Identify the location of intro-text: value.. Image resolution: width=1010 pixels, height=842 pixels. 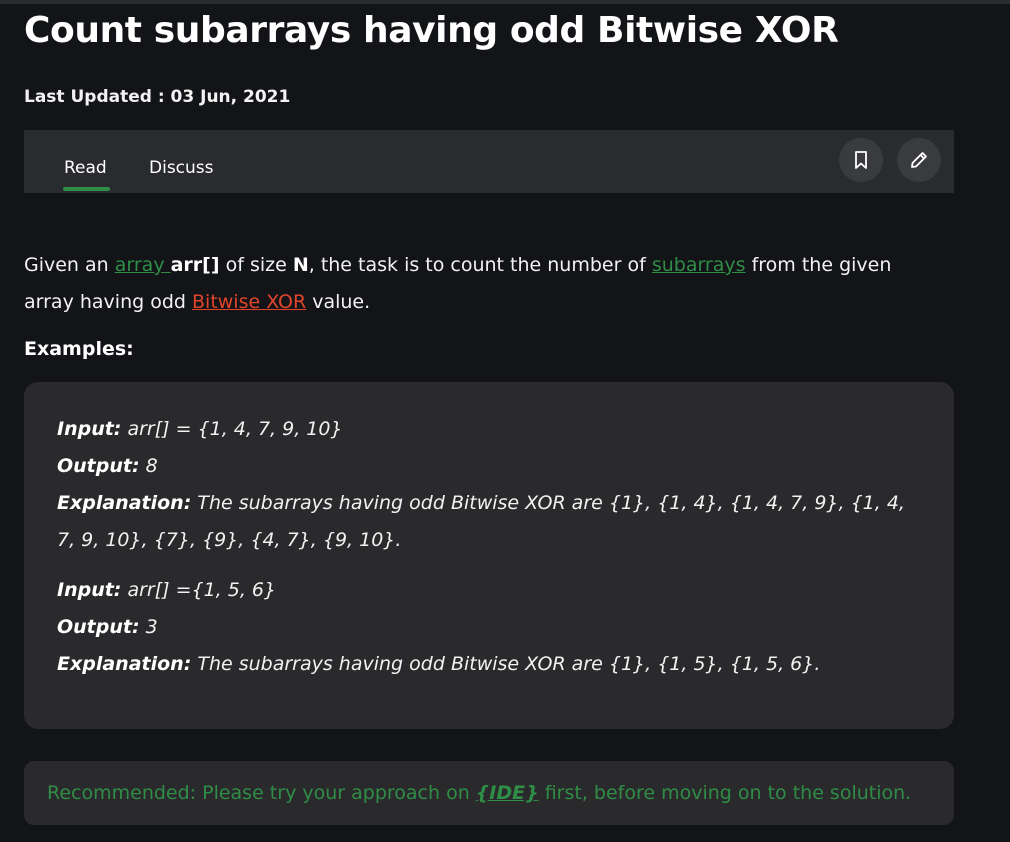
(338, 302).